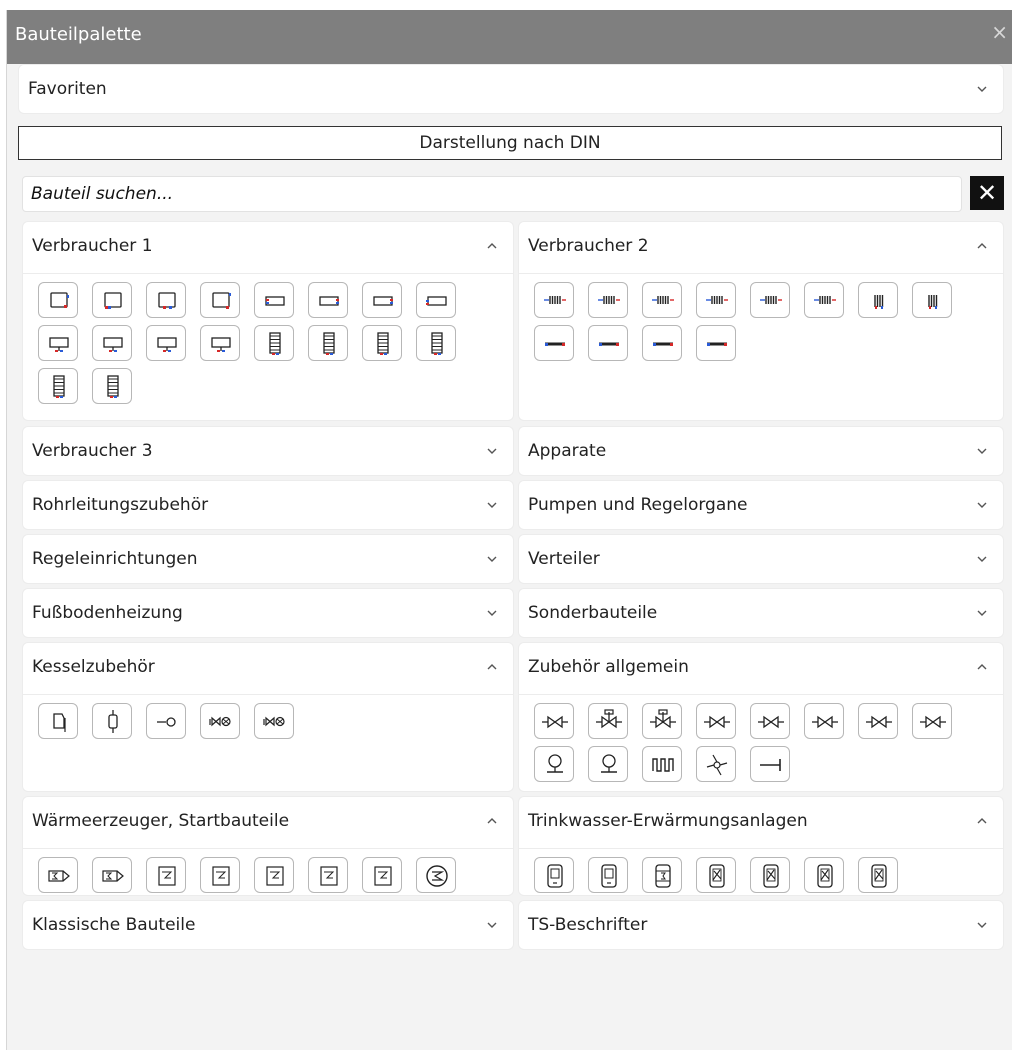 The height and width of the screenshot is (1050, 1012). I want to click on gauge-icon, so click(554, 764).